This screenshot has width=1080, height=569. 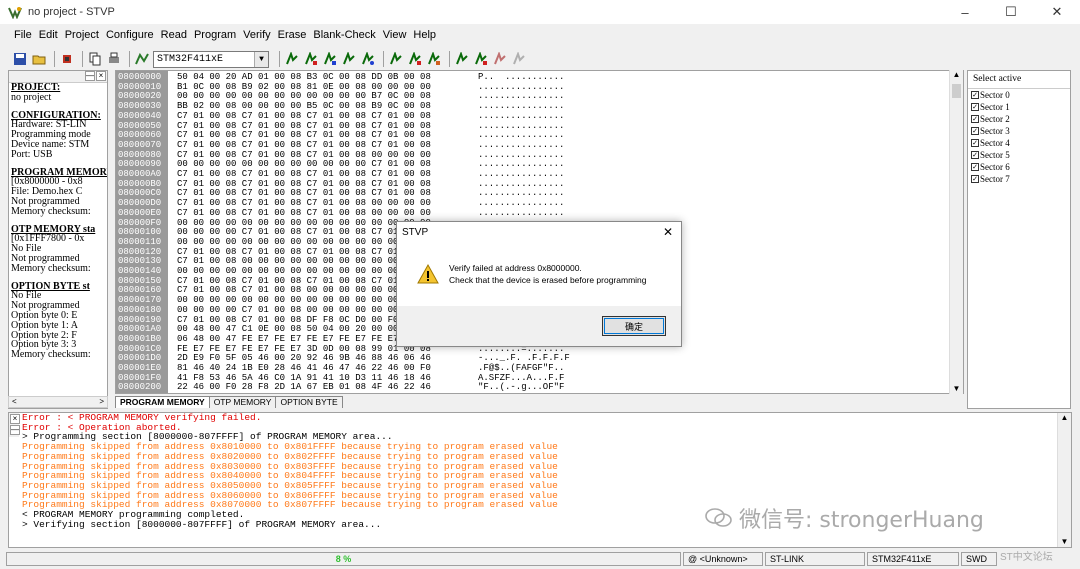 I want to click on verify-icon, so click(x=368, y=59).